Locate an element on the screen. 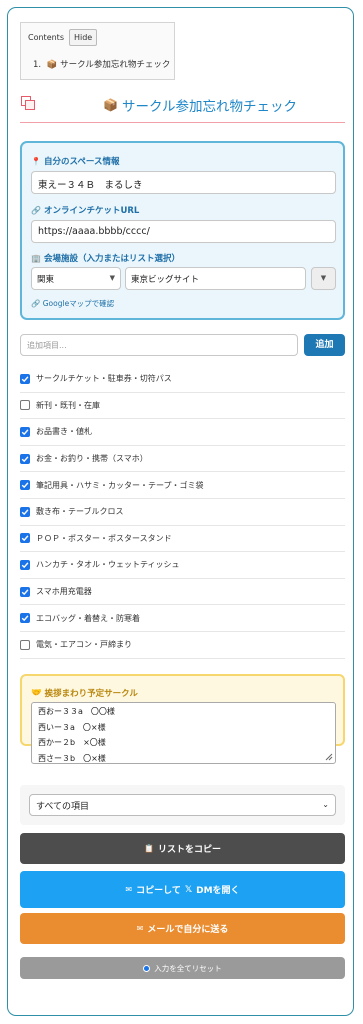 This screenshot has width=363, height=1024. greeting-line: 西おー３３a 〇〇様 is located at coordinates (76, 711).